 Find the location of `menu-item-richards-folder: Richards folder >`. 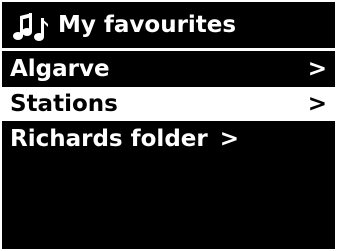

menu-item-richards-folder: Richards folder > is located at coordinates (168, 139).